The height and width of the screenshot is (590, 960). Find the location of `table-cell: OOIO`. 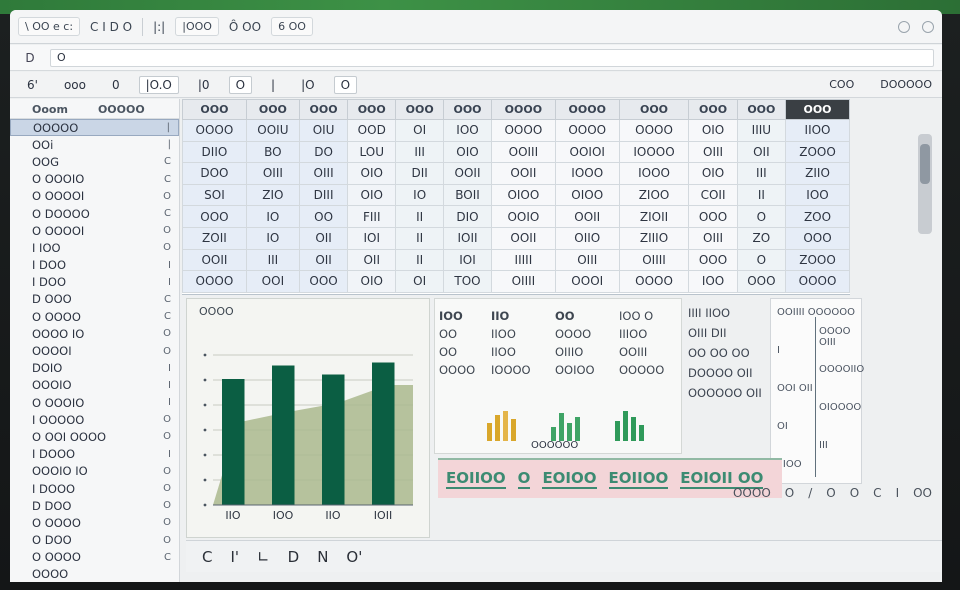

table-cell: OOIO is located at coordinates (523, 216).